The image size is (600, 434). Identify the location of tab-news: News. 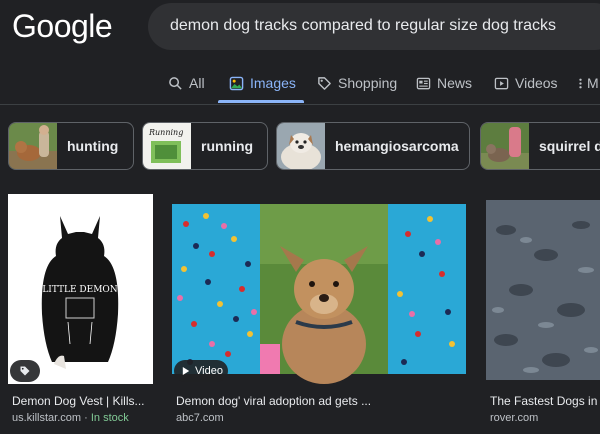
(444, 83).